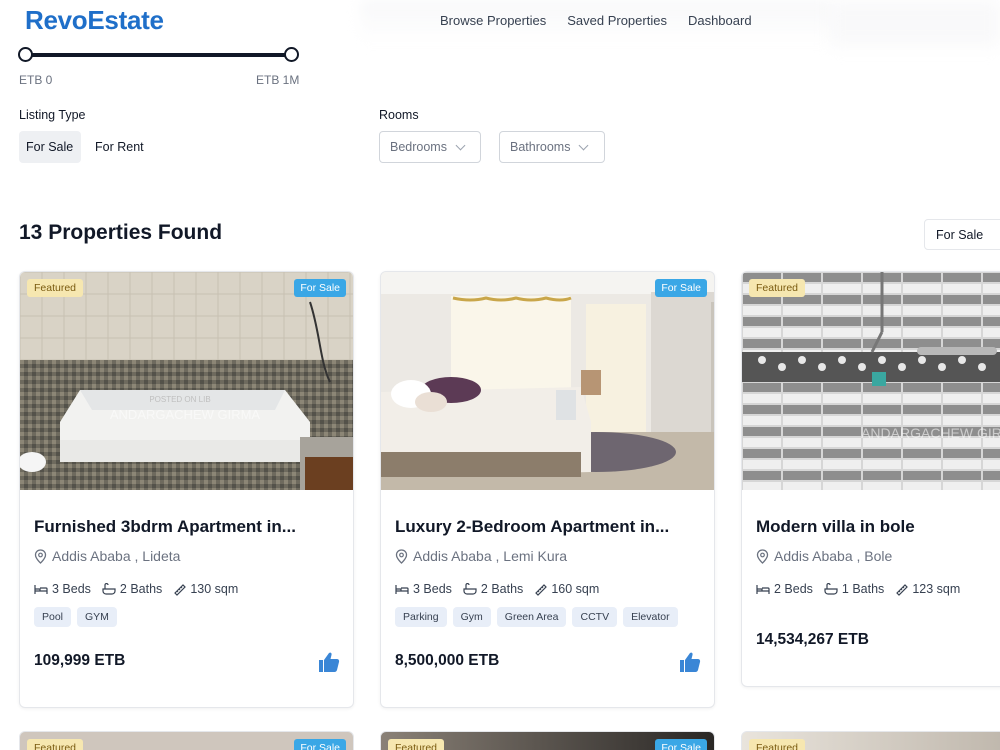 The height and width of the screenshot is (750, 1000). I want to click on listing-type-for-sale: For Sale, so click(50, 147).